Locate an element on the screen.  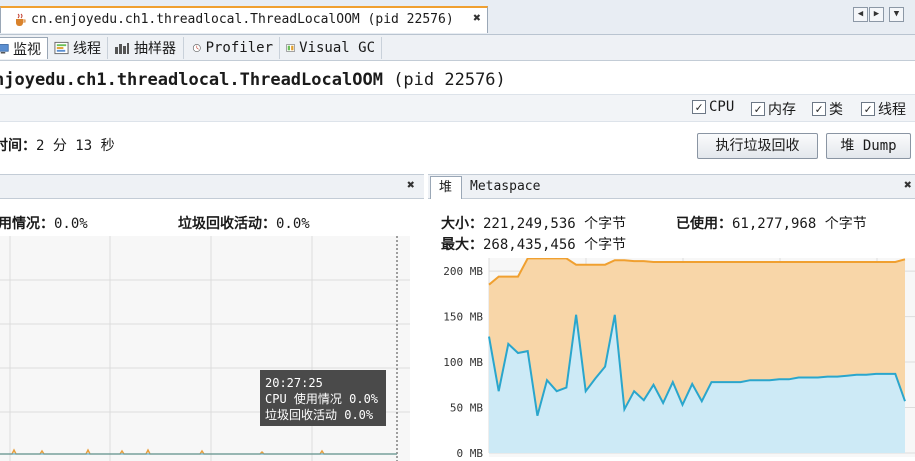
uptime-value: 2 分 13 秒 is located at coordinates (75, 146).